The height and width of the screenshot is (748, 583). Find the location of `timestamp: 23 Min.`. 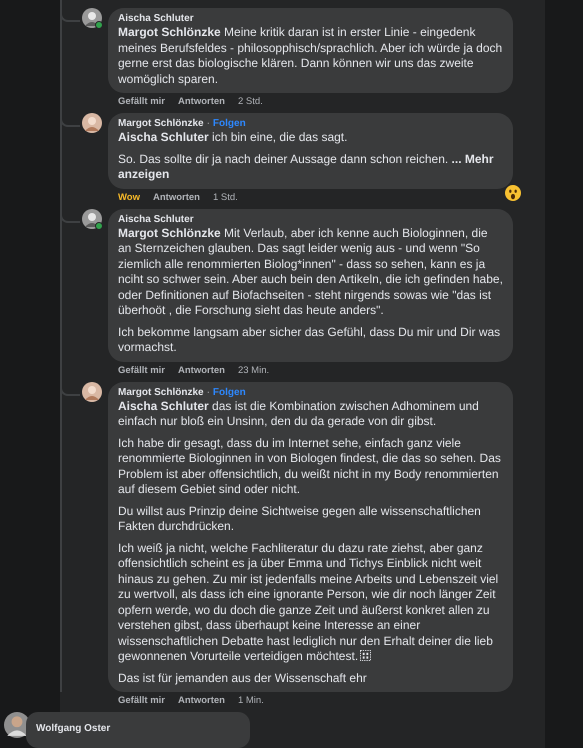

timestamp: 23 Min. is located at coordinates (254, 371).